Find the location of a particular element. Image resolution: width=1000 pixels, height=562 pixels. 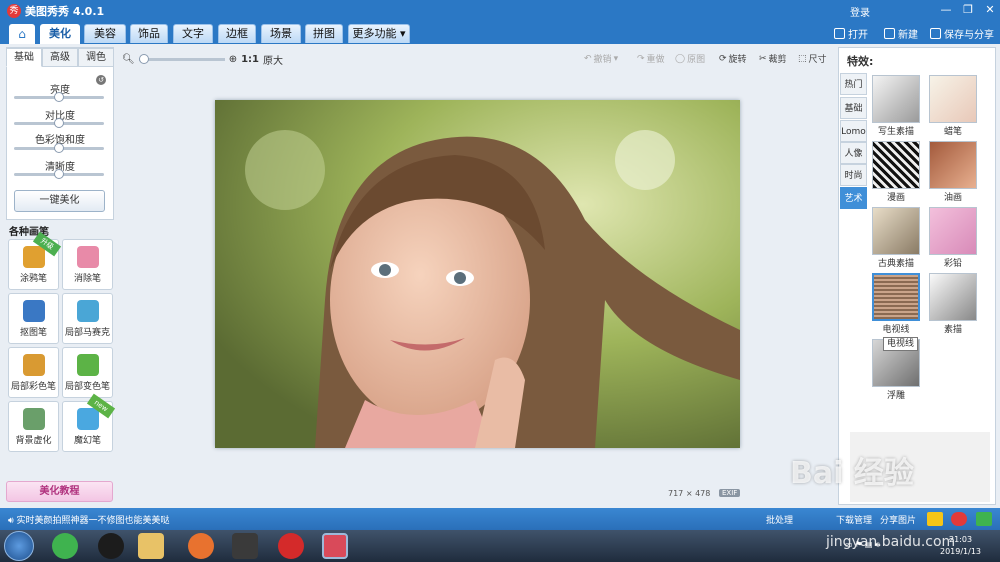

zoom-control: 🔍︎ ⊕ 1:1 原大 is located at coordinates (202, 59).